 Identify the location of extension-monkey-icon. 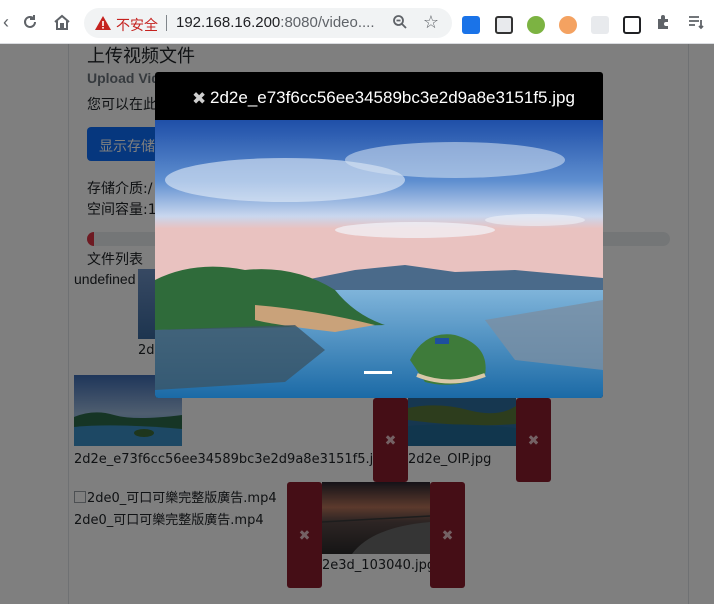
(568, 25).